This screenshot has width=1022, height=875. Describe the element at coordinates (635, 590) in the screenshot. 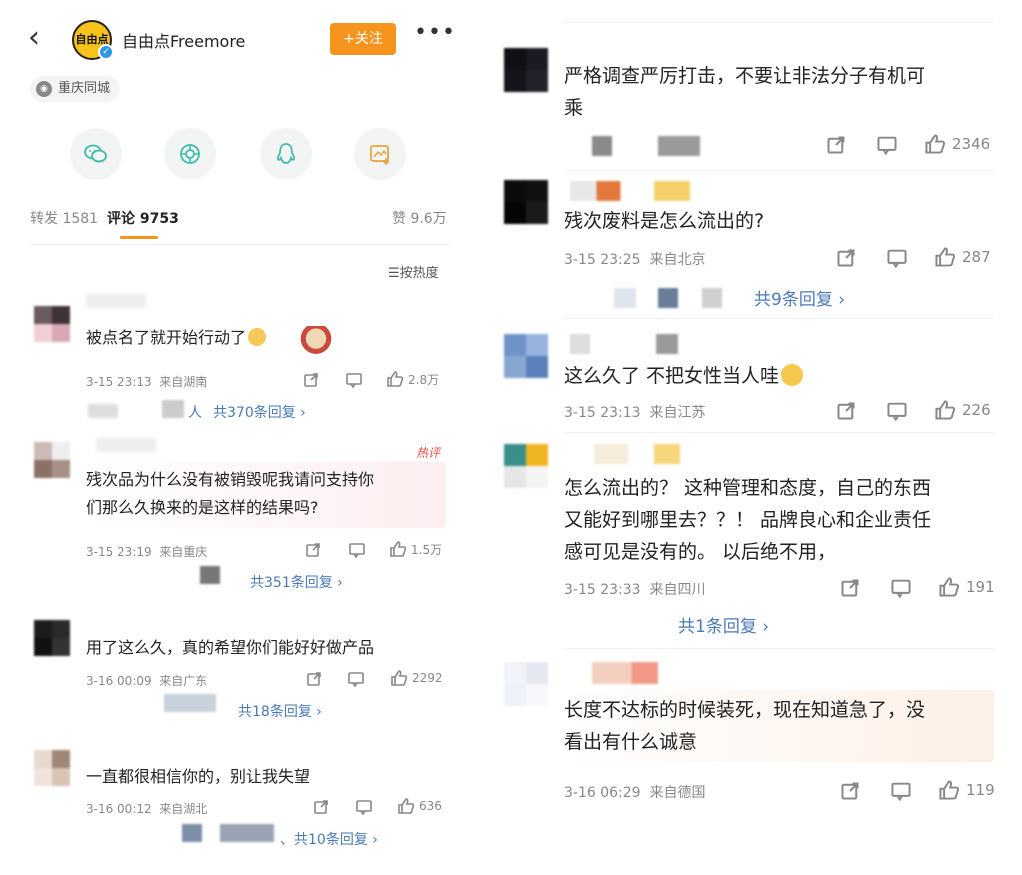

I see `comment-time: 3-15 23:33 来自四川` at that location.